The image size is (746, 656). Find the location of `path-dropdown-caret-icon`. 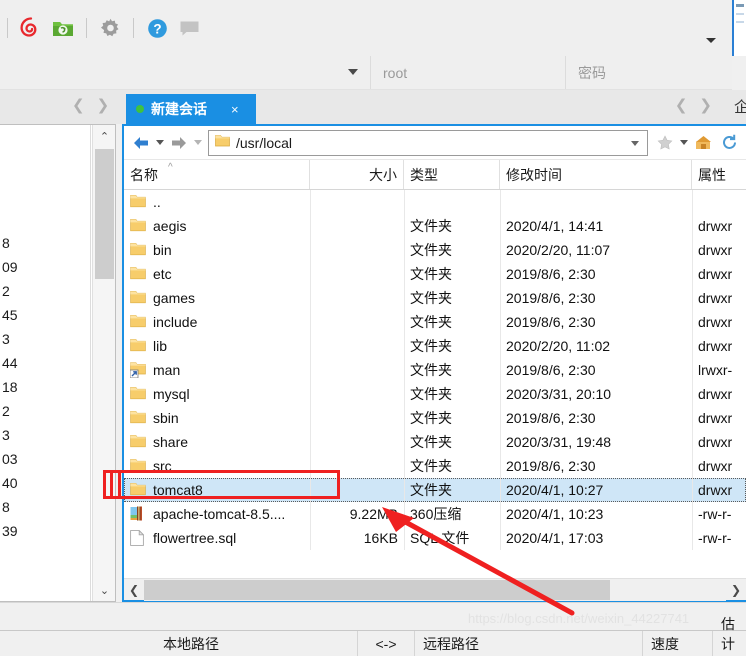

path-dropdown-caret-icon is located at coordinates (635, 143).